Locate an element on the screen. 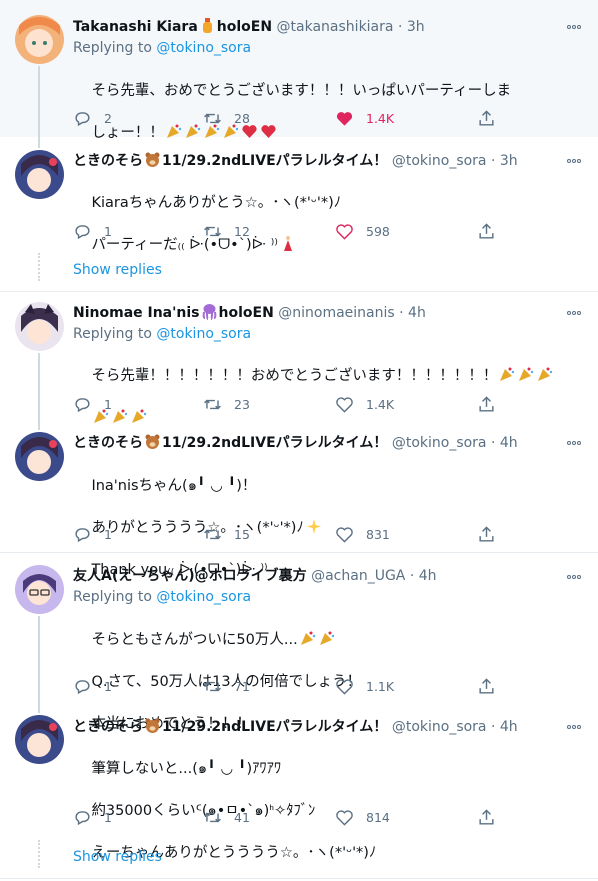  like-button: 814 is located at coordinates (362, 817).